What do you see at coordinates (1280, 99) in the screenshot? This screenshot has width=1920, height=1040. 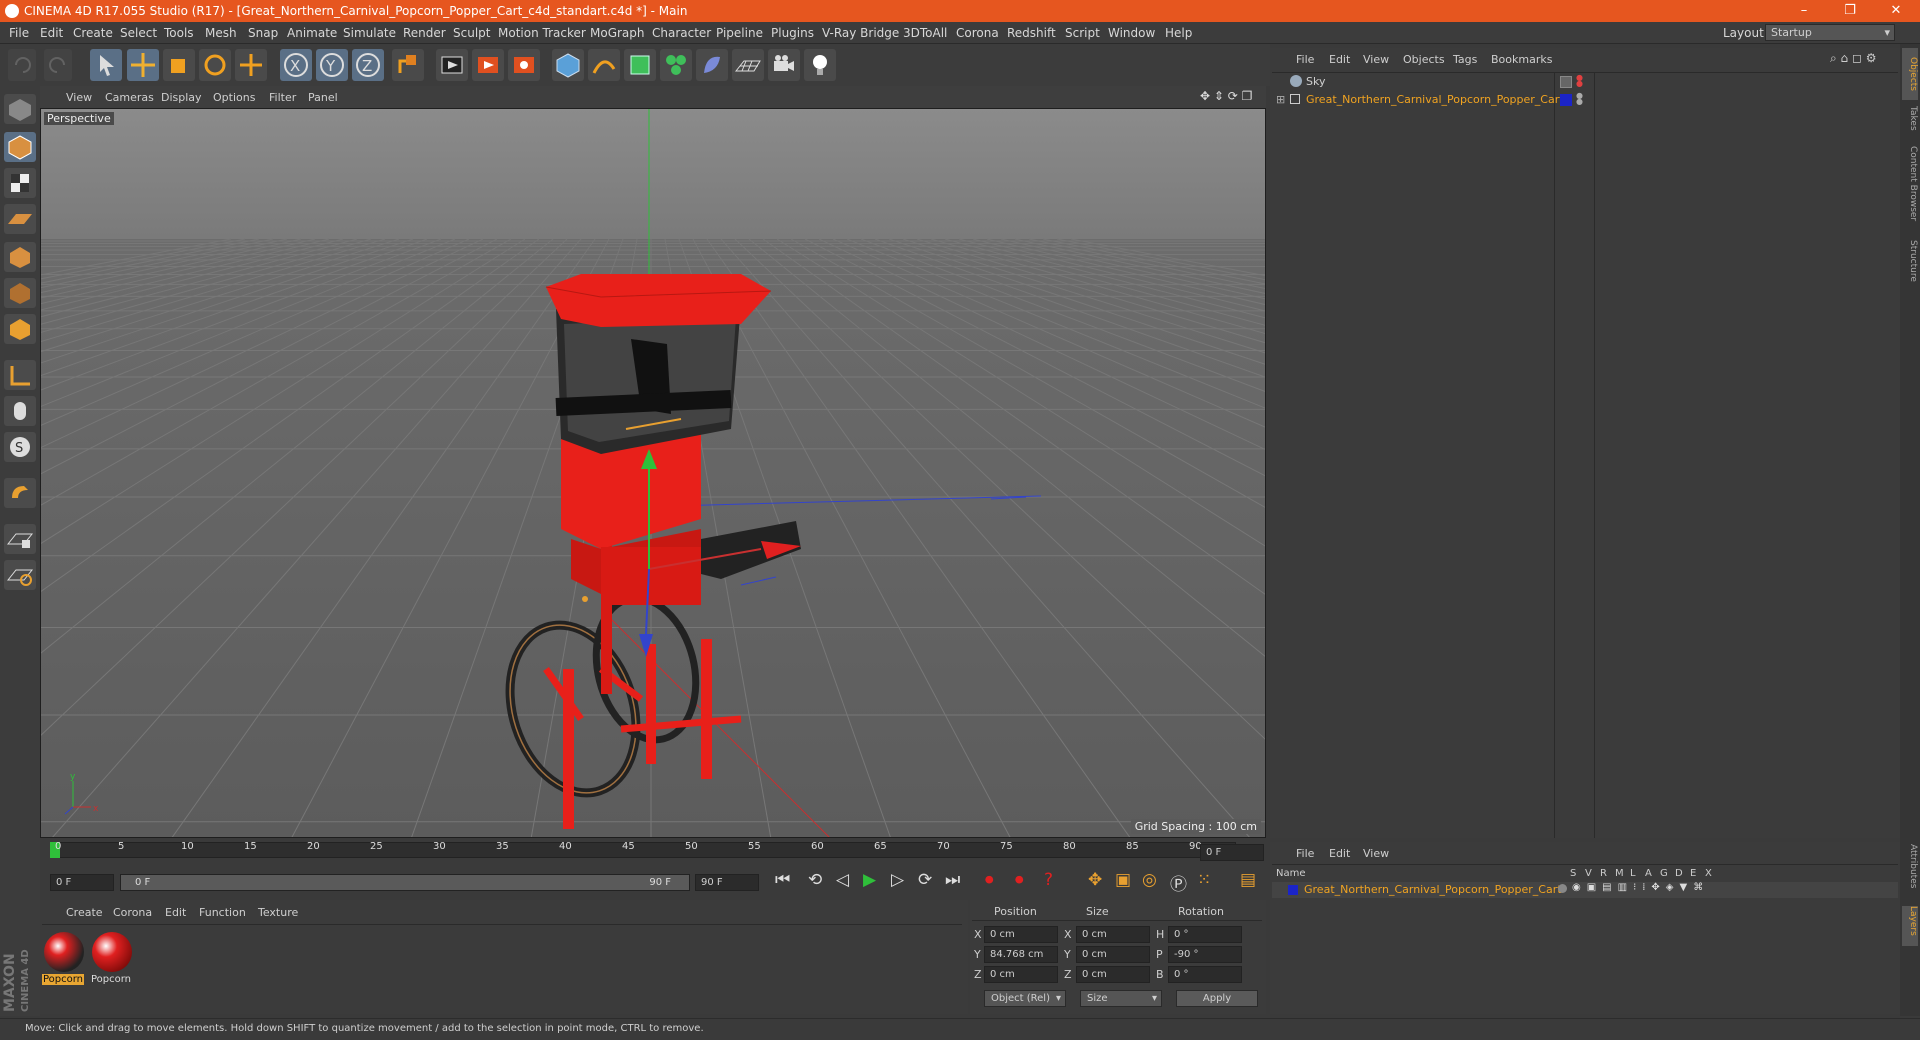 I see `expand-icon: ⊞` at bounding box center [1280, 99].